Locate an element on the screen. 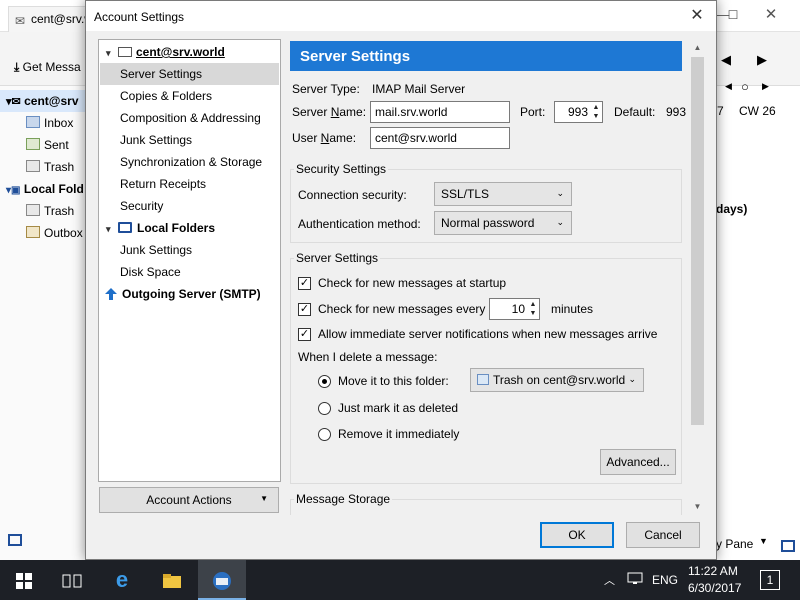  notification-icon: 1 is located at coordinates (770, 580).